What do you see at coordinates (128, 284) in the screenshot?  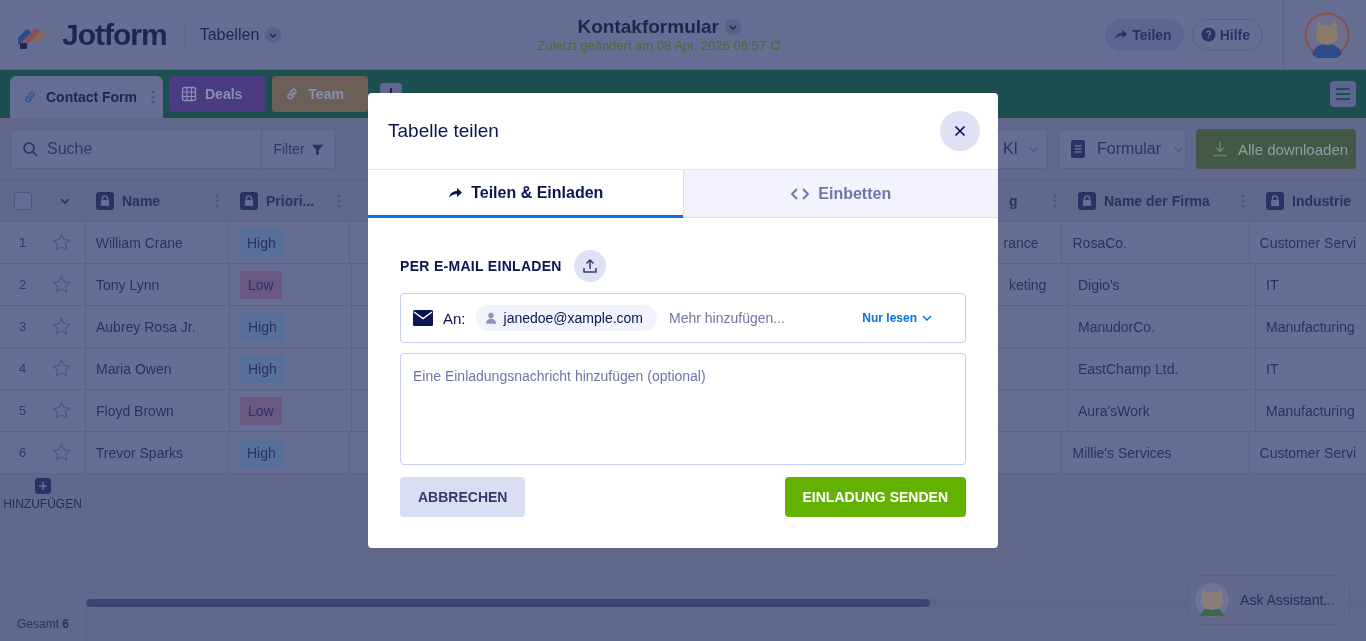 I see `table-cell: Tony Lynn` at bounding box center [128, 284].